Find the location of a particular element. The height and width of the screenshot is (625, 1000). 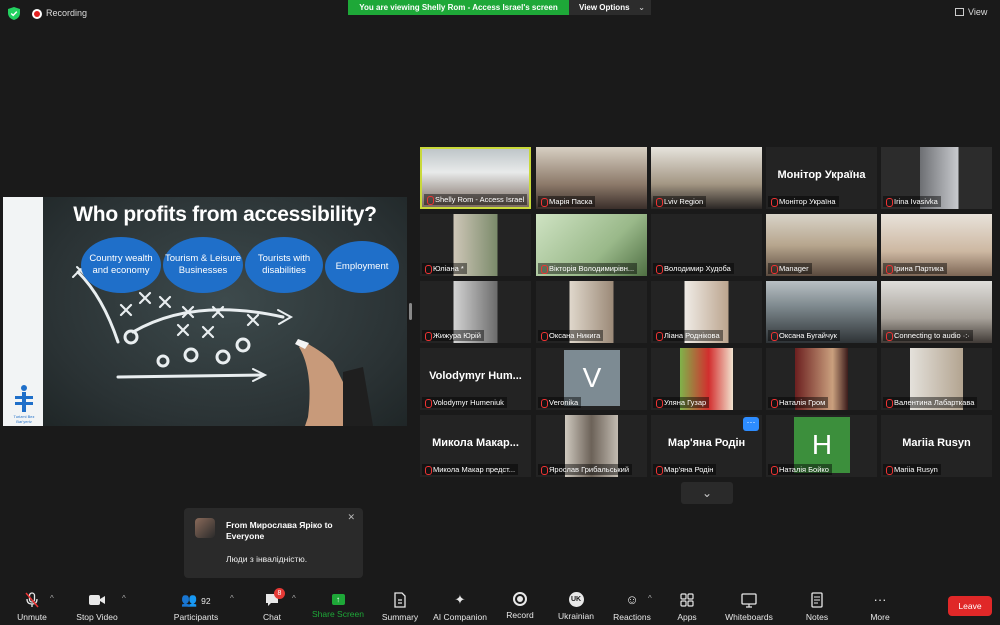

participant-tile: V Veronika is located at coordinates (591, 379).